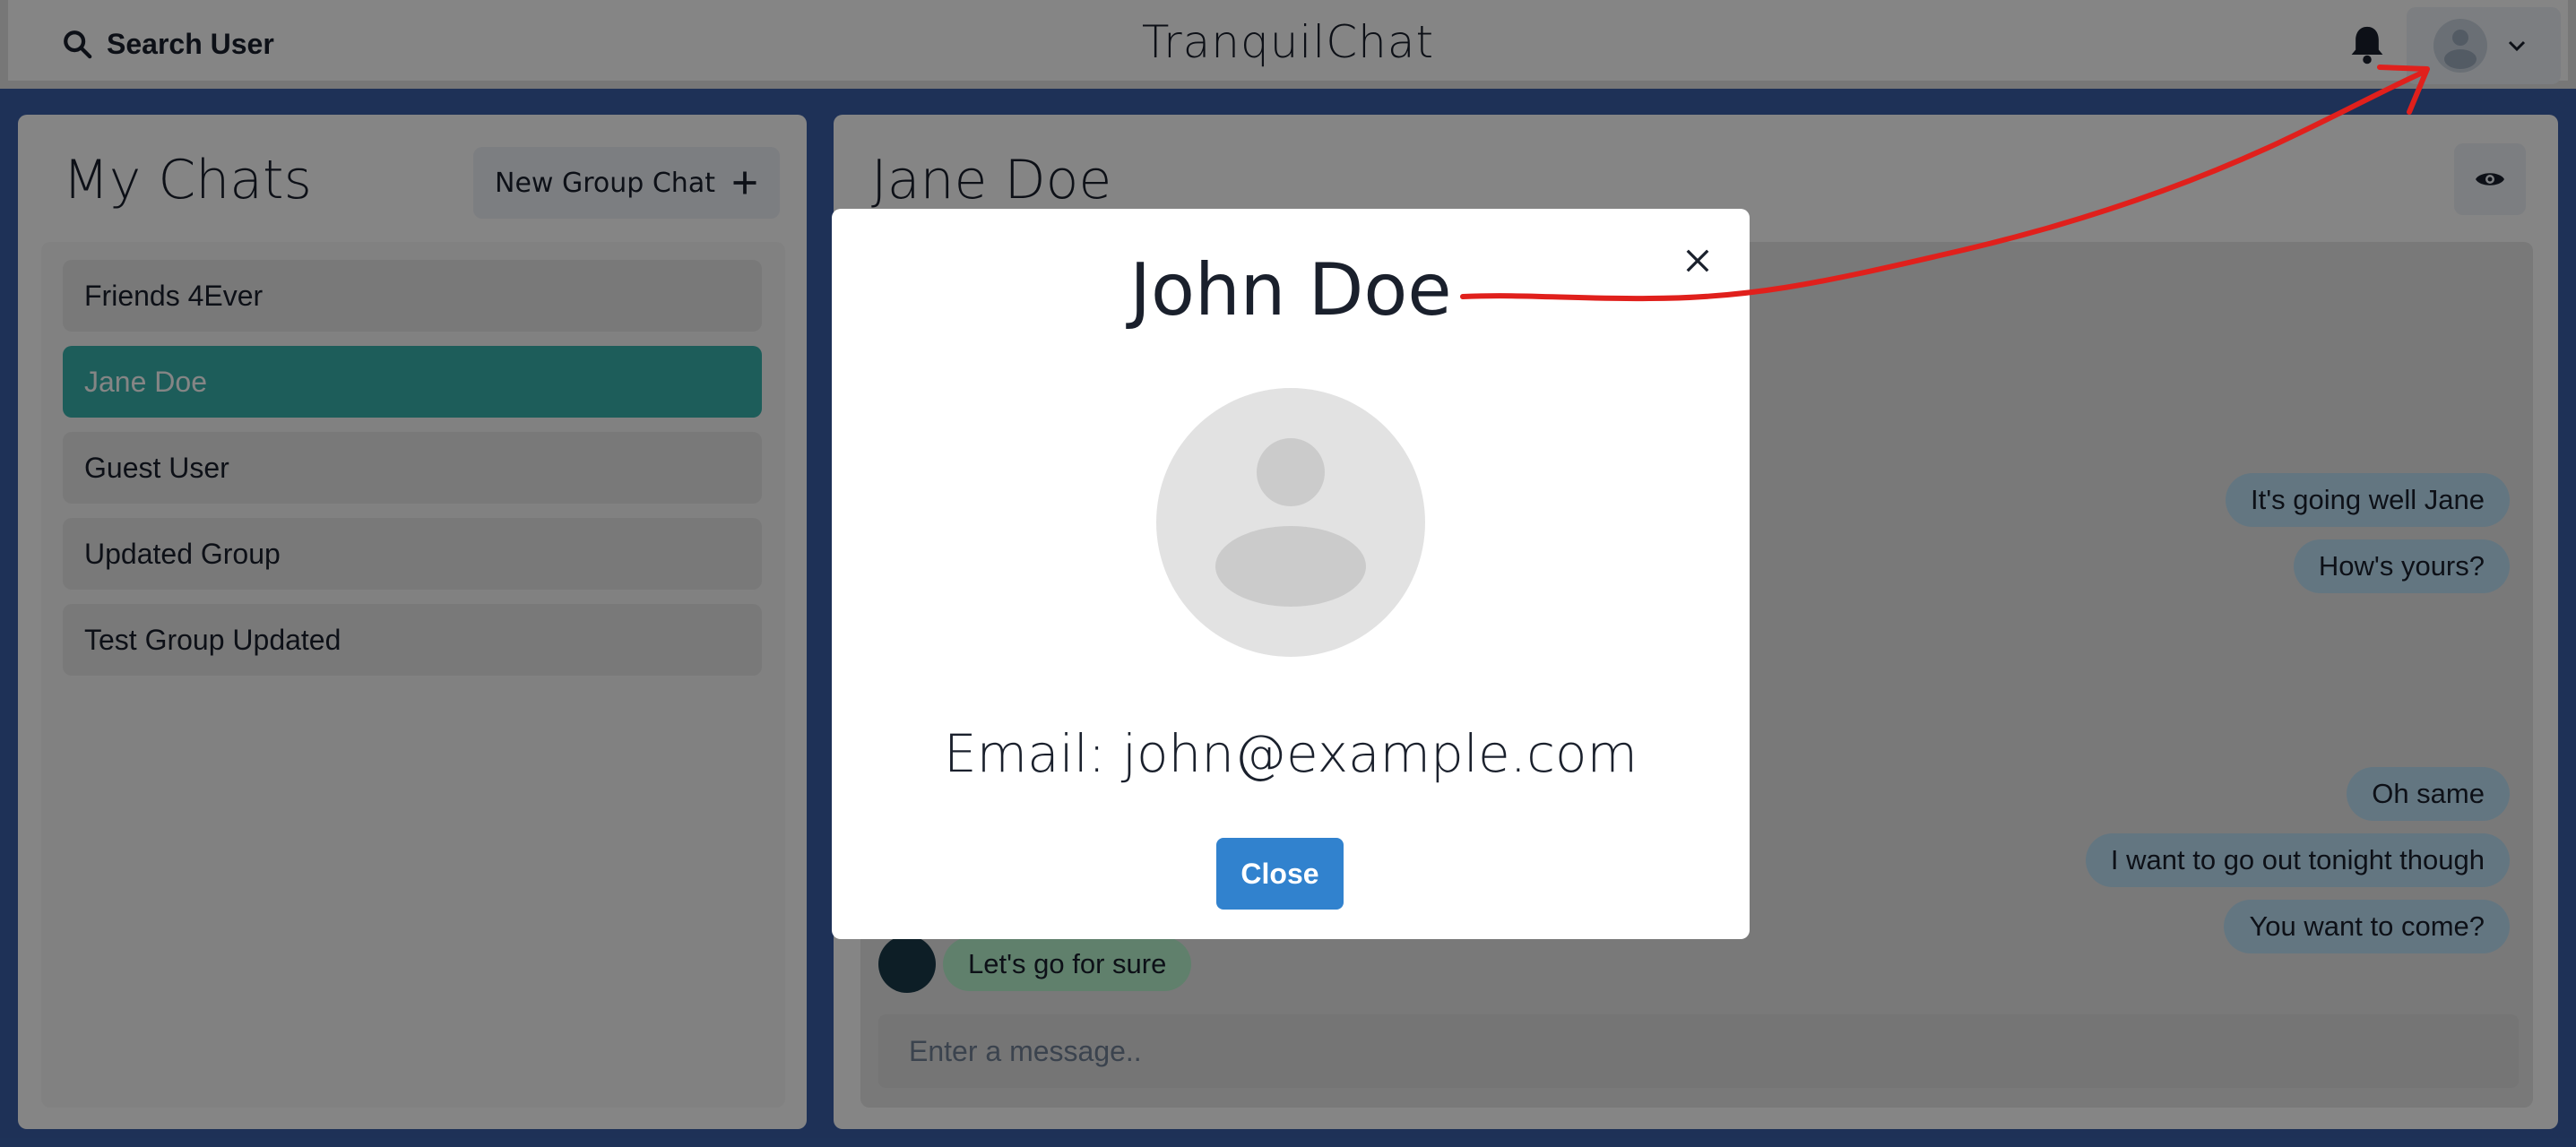  I want to click on profile-avatar, so click(1290, 522).